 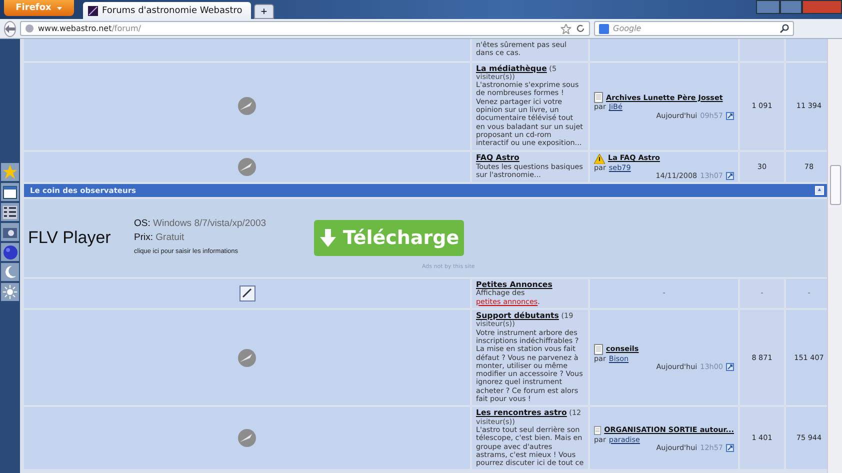 What do you see at coordinates (142, 223) in the screenshot?
I see `os-label: OS:` at bounding box center [142, 223].